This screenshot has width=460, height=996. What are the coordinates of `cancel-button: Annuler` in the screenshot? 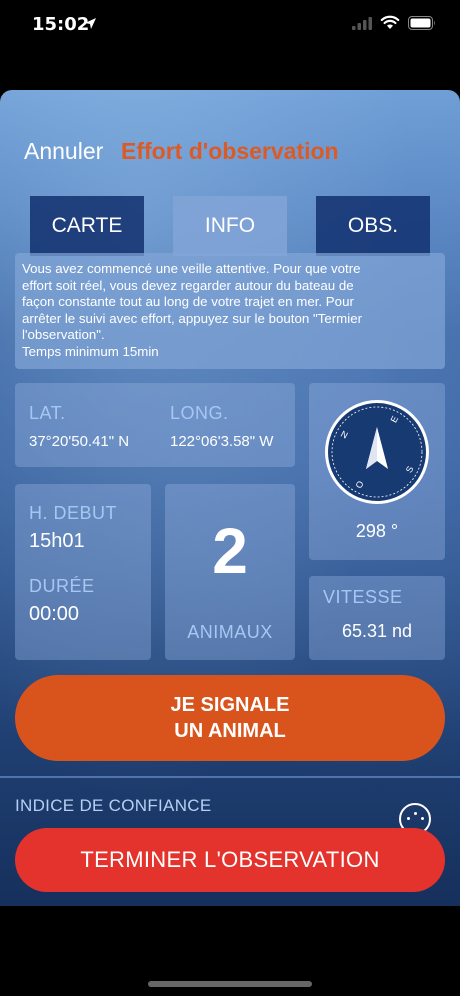 It's located at (63, 151).